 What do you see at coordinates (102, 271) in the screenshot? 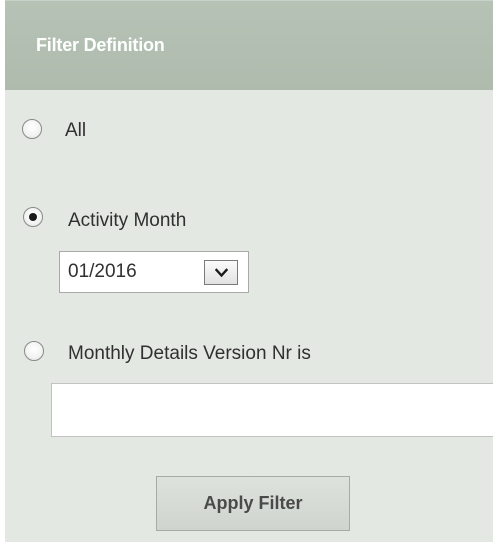
I see `activity-month-value: 01/2016` at bounding box center [102, 271].